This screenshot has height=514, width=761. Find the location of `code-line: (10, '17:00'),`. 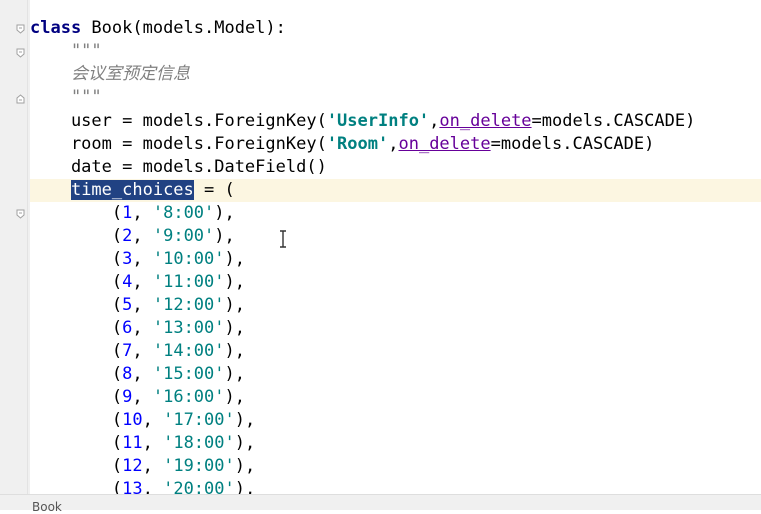

code-line: (10, '17:00'), is located at coordinates (395, 420).